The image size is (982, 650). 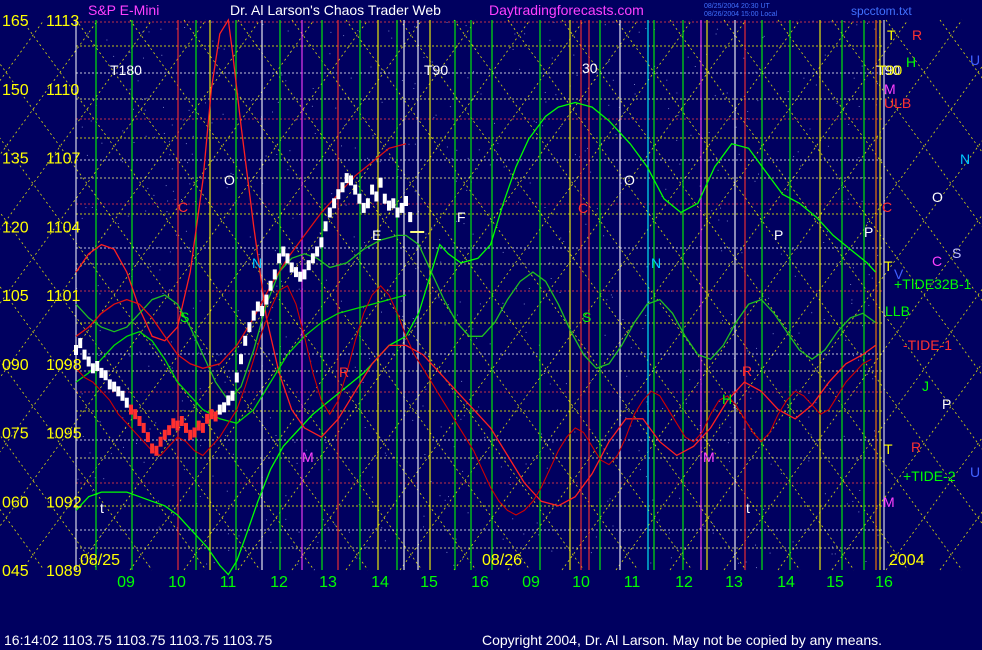 I want to click on price-tick-label: 1095, so click(x=64, y=434).